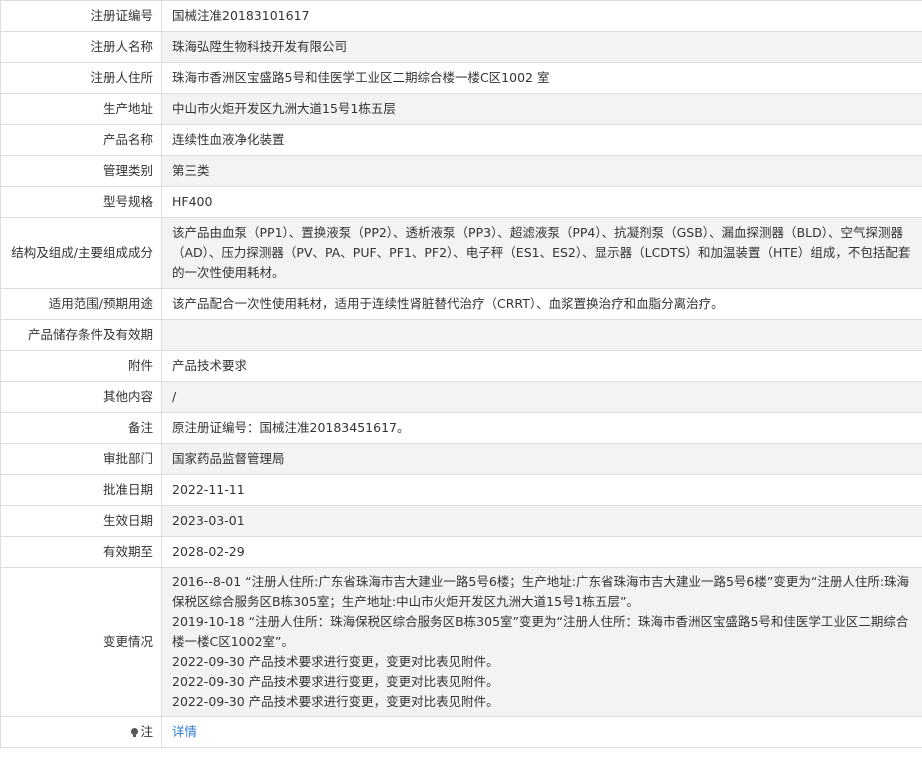 The image size is (922, 769). Describe the element at coordinates (541, 397) in the screenshot. I see `field-value: /` at that location.